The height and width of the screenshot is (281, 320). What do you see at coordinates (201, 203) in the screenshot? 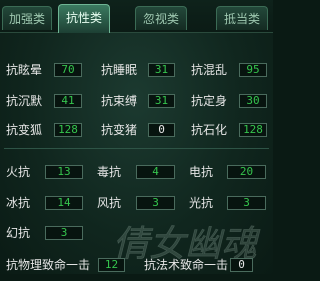
I see `element-label: 光抗` at bounding box center [201, 203].